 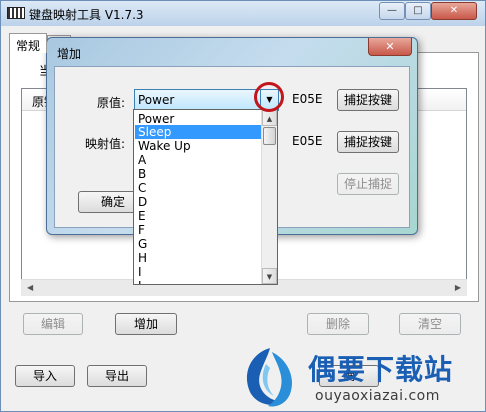 What do you see at coordinates (392, 11) in the screenshot?
I see `minimize-button: —` at bounding box center [392, 11].